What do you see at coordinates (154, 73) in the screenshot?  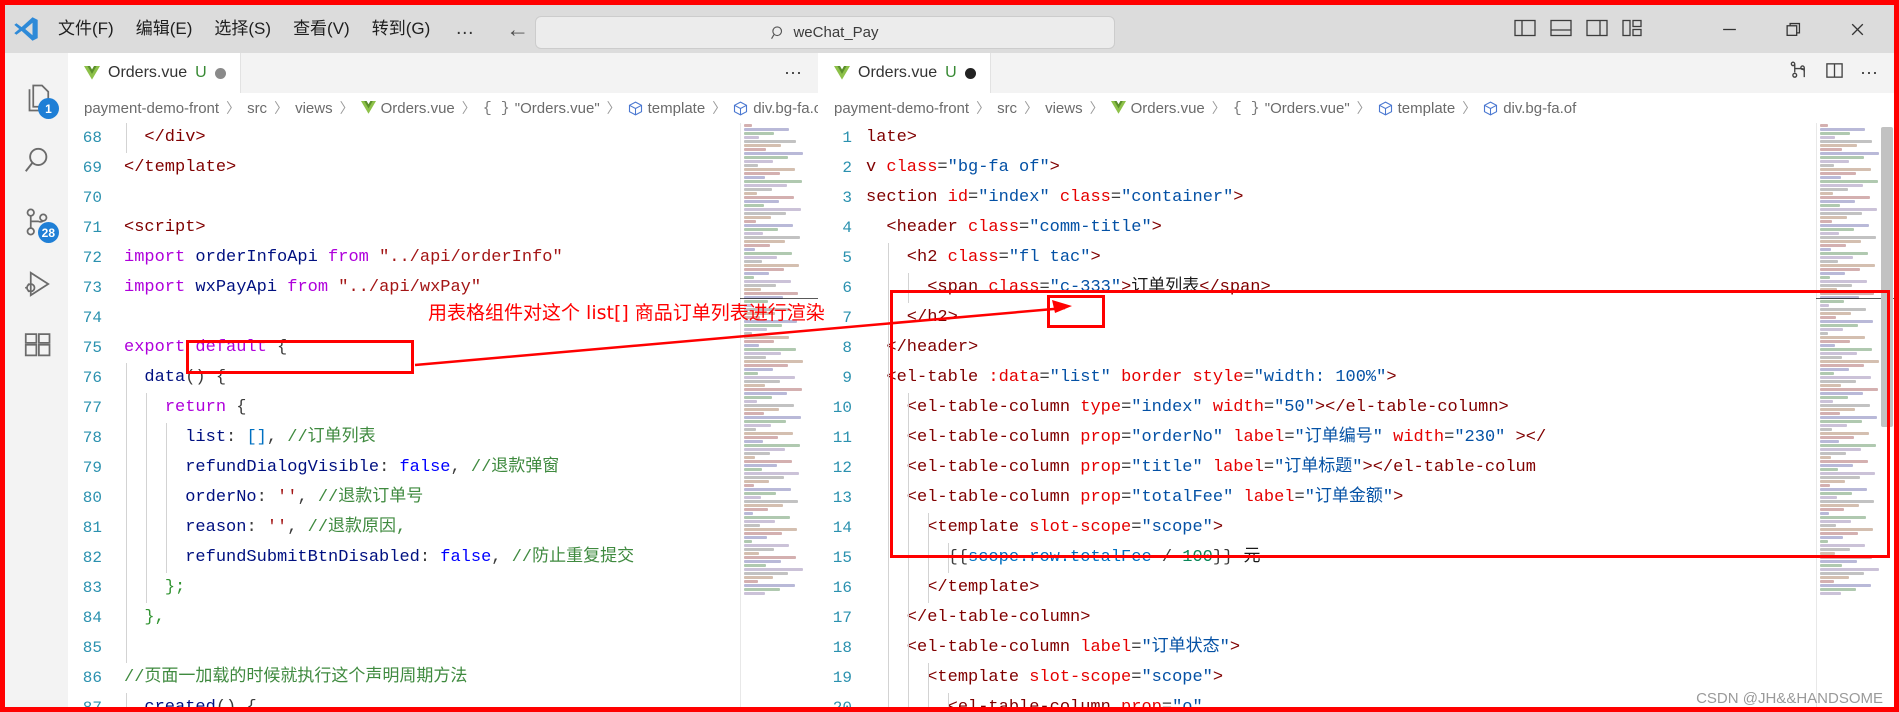 I see `tab-orders-vue-left: Orders.vue U` at bounding box center [154, 73].